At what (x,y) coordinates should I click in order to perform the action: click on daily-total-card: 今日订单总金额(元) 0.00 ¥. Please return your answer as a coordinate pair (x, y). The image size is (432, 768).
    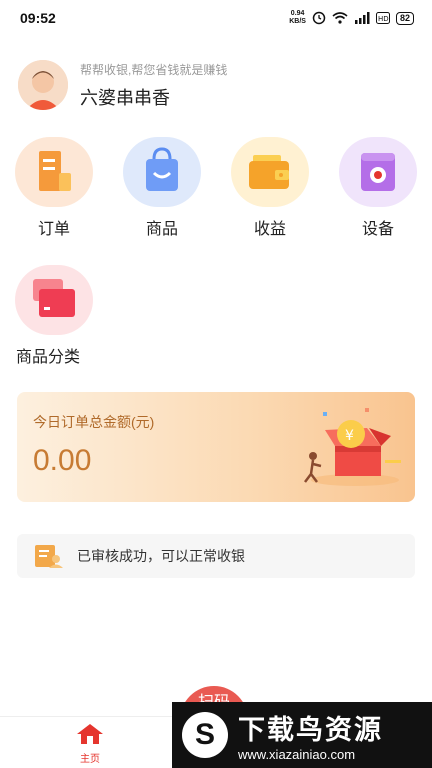
    Looking at the image, I should click on (216, 447).